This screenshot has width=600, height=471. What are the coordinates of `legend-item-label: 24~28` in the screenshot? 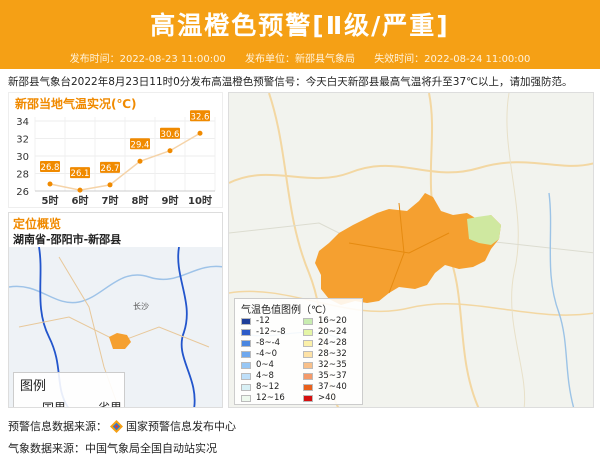 It's located at (332, 343).